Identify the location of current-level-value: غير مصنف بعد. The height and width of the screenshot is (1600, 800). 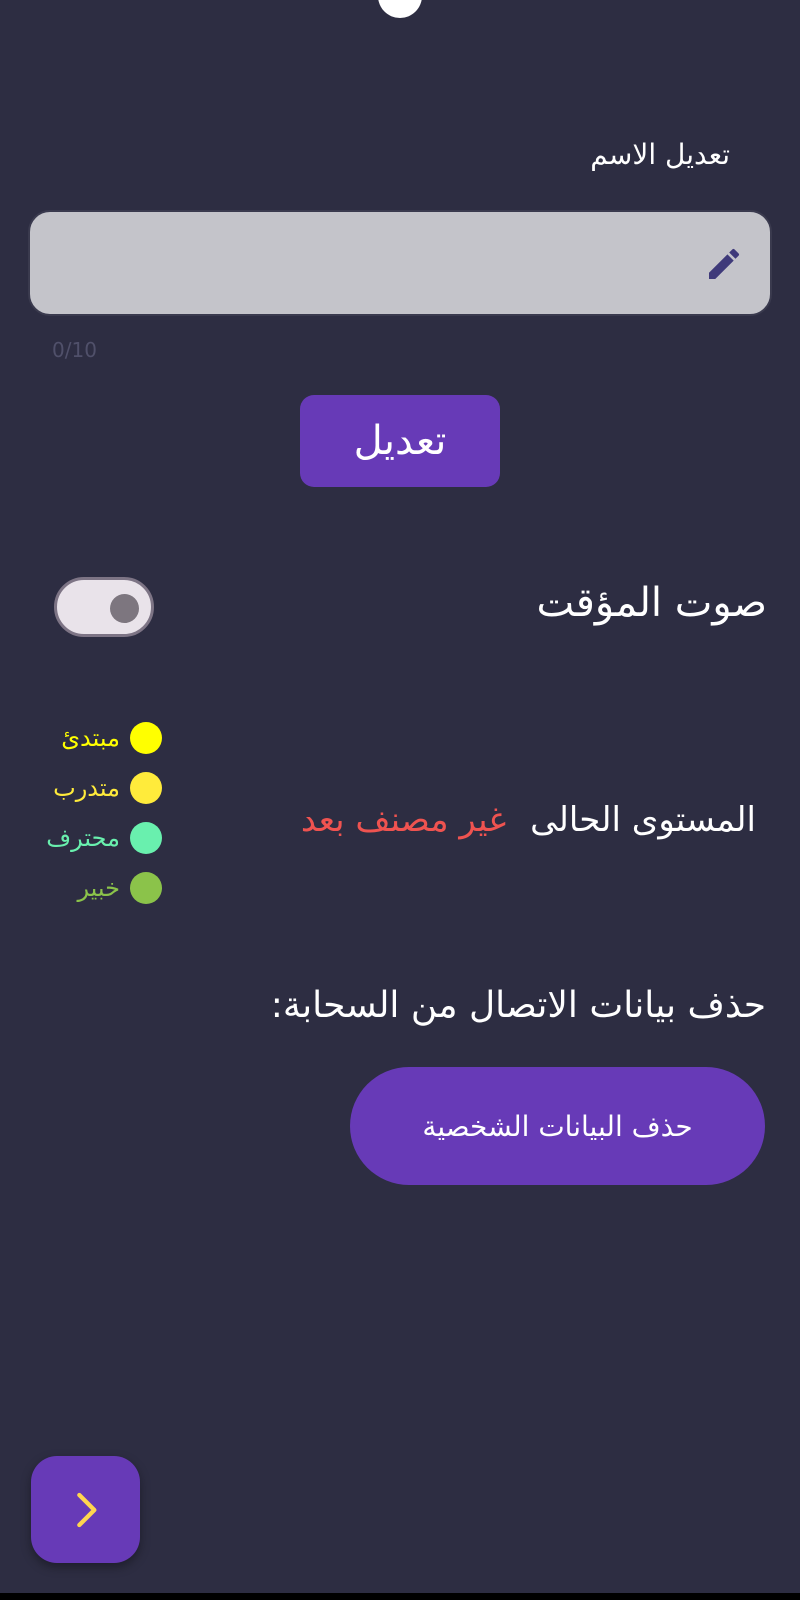
(403, 820).